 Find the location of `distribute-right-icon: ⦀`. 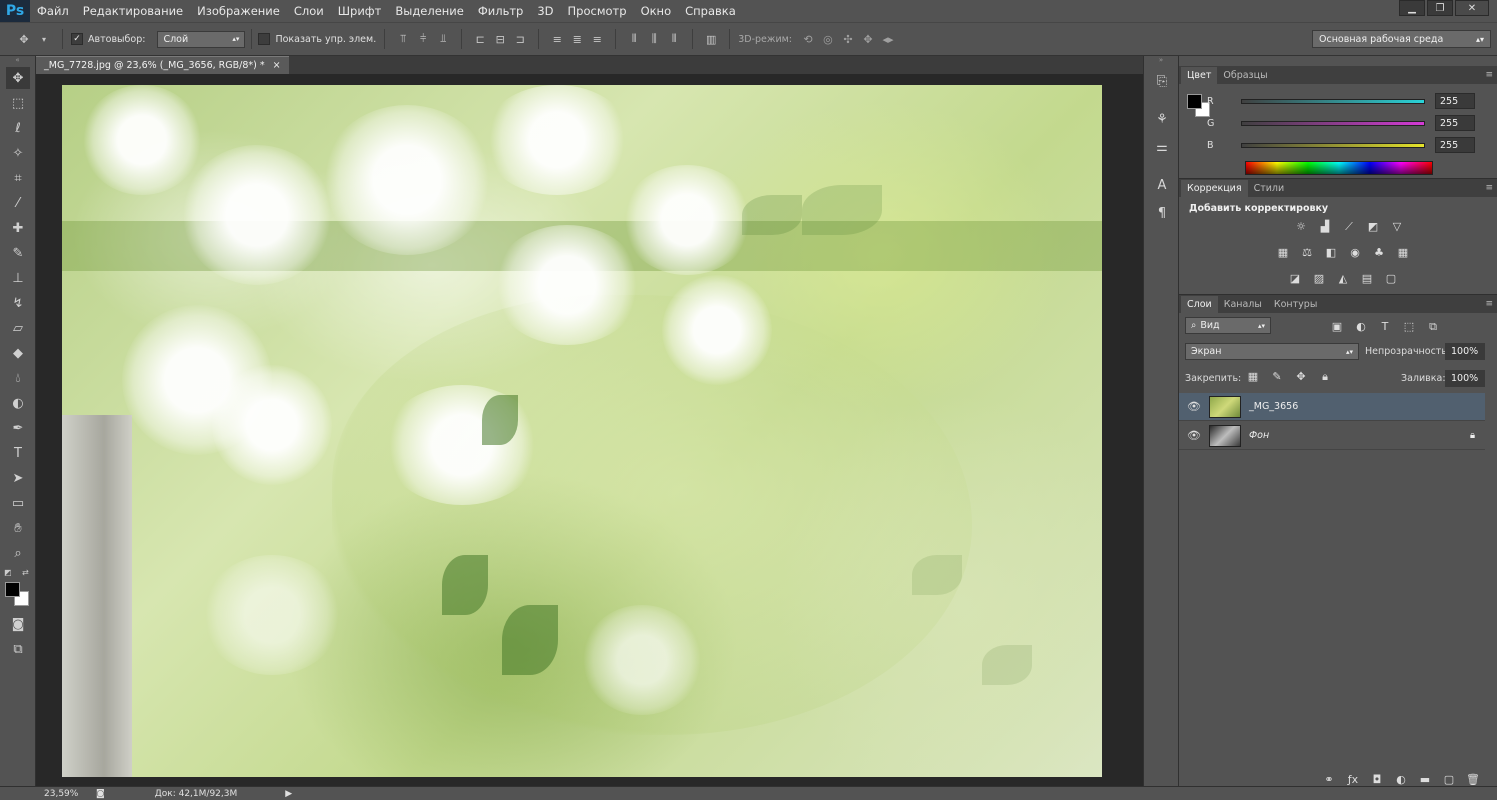

distribute-right-icon: ⦀ is located at coordinates (674, 39).